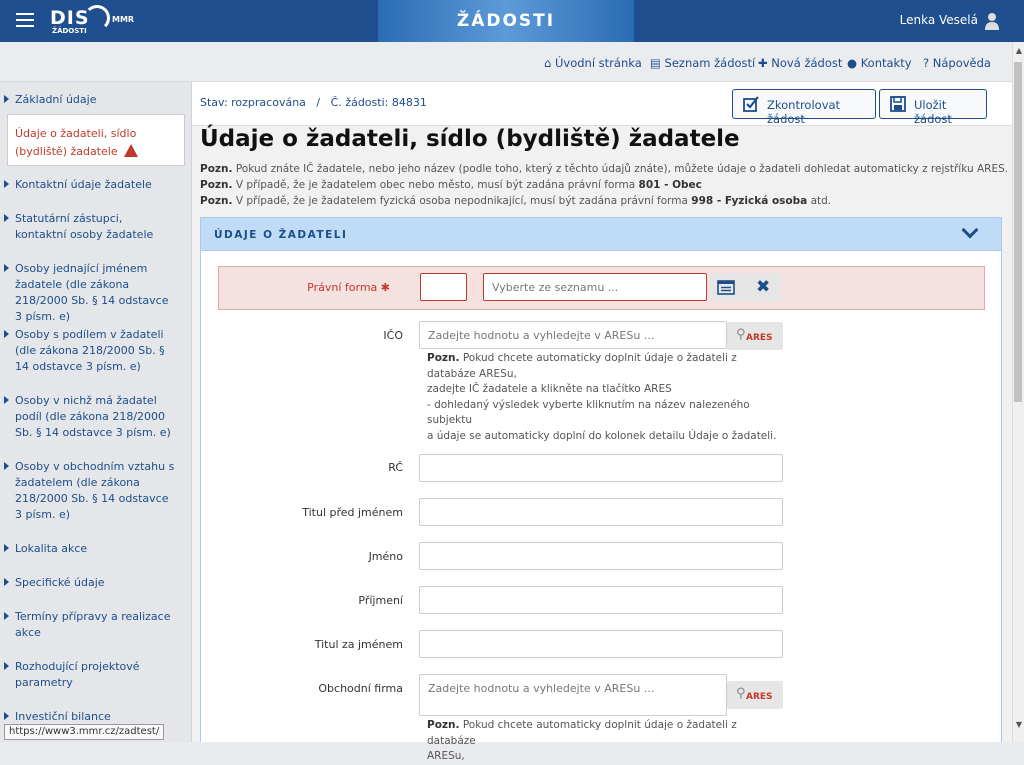 The width and height of the screenshot is (1024, 765). I want to click on save-request-label: Uložit žádost, so click(933, 112).